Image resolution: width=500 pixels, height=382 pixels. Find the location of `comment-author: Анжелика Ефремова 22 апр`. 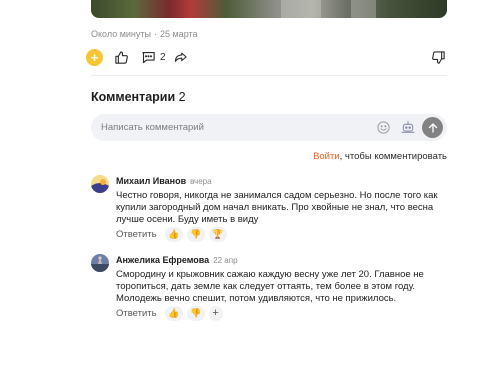

comment-author: Анжелика Ефремова 22 апр is located at coordinates (177, 260).